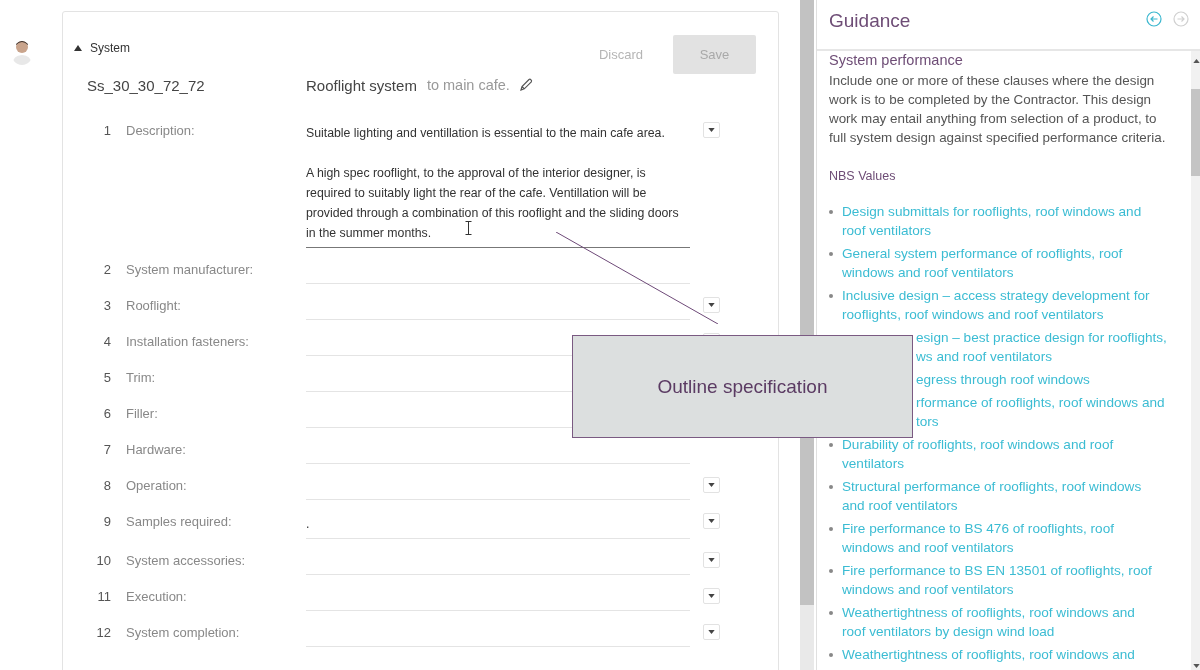 The width and height of the screenshot is (1200, 670). I want to click on save-button: Save, so click(714, 54).